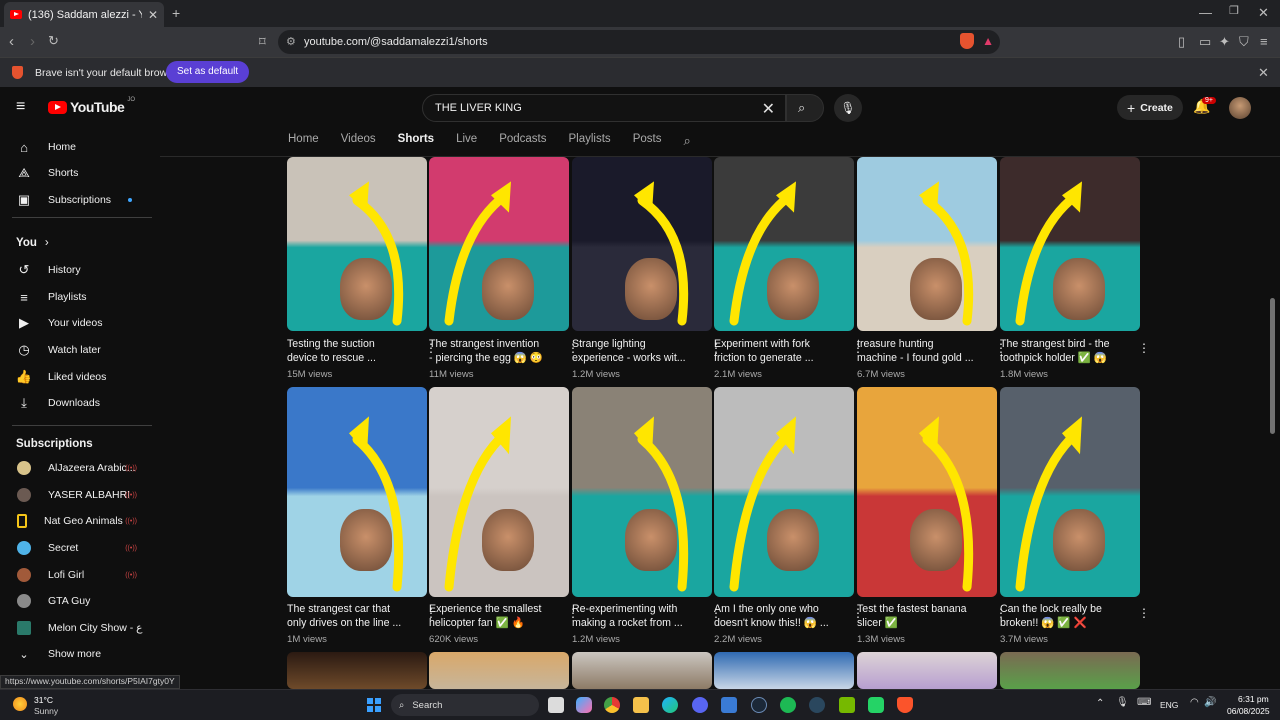 The image size is (1280, 720). I want to click on language-indicator: ENG, so click(1169, 705).